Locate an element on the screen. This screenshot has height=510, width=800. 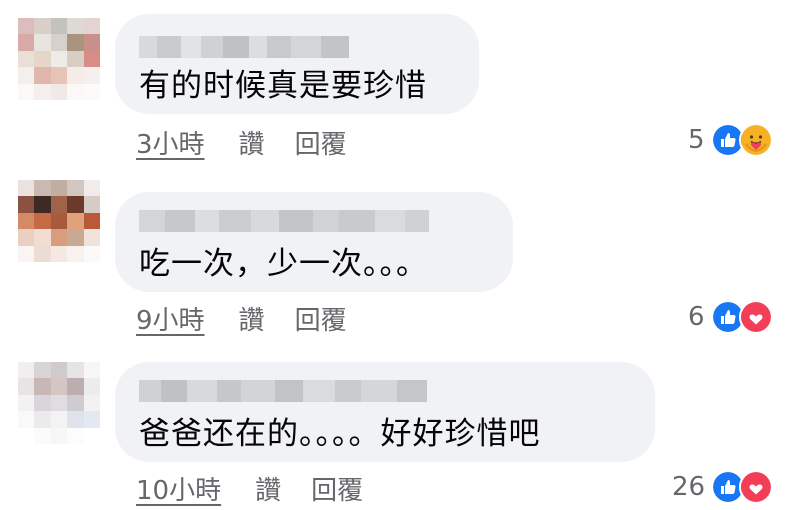
comment-actions: 9小時 讚 回覆 is located at coordinates (241, 318).